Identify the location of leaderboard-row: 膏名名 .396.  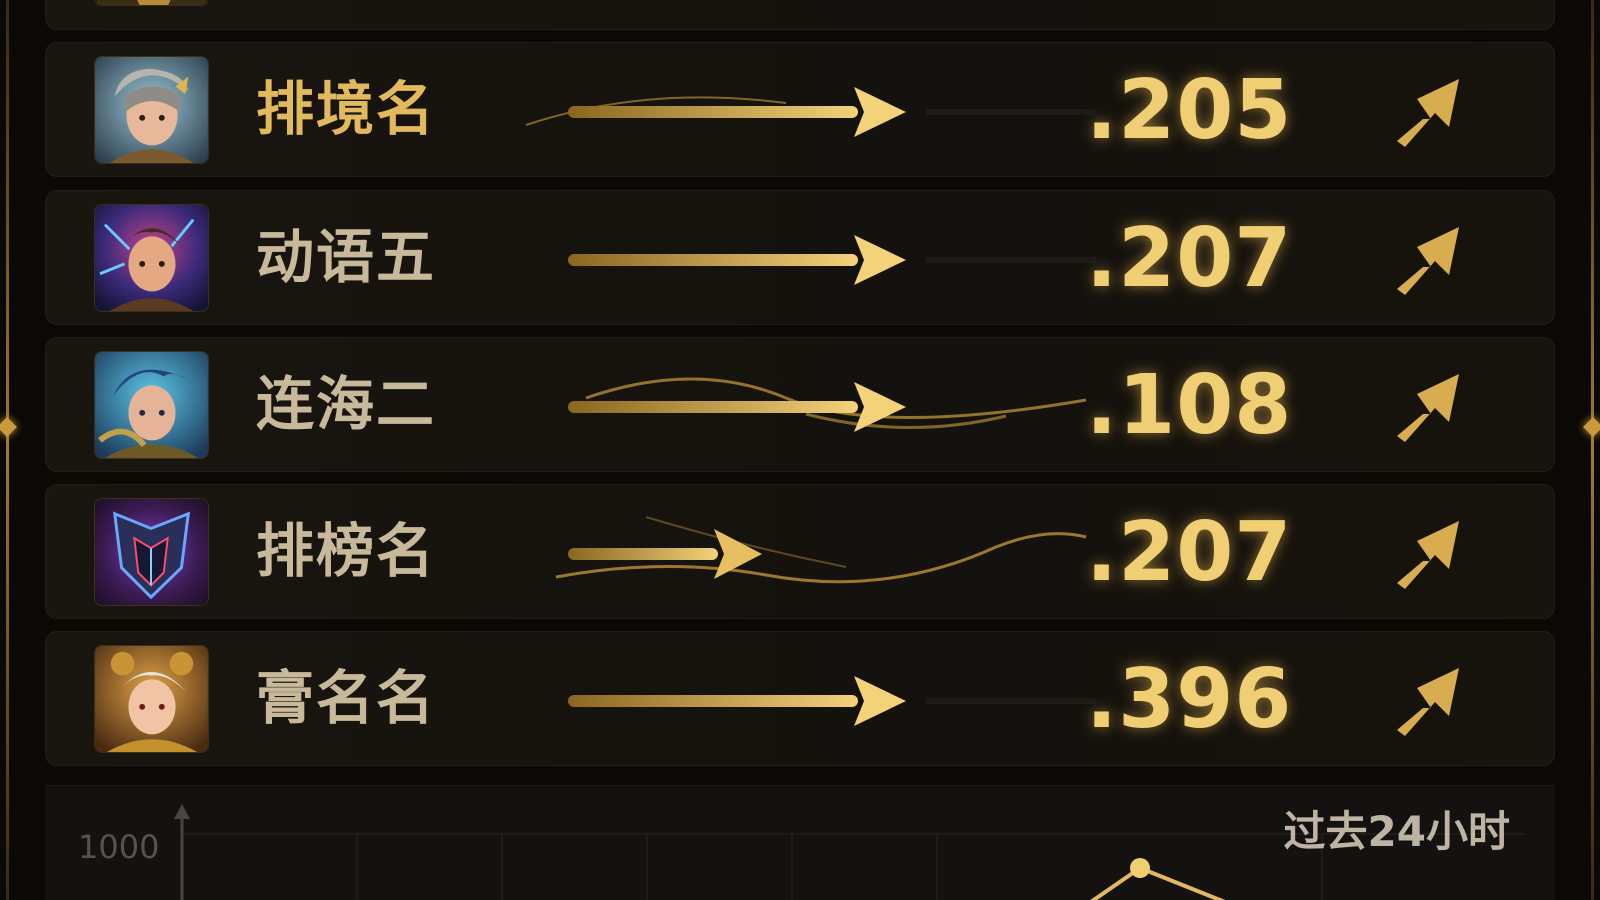
(800, 698).